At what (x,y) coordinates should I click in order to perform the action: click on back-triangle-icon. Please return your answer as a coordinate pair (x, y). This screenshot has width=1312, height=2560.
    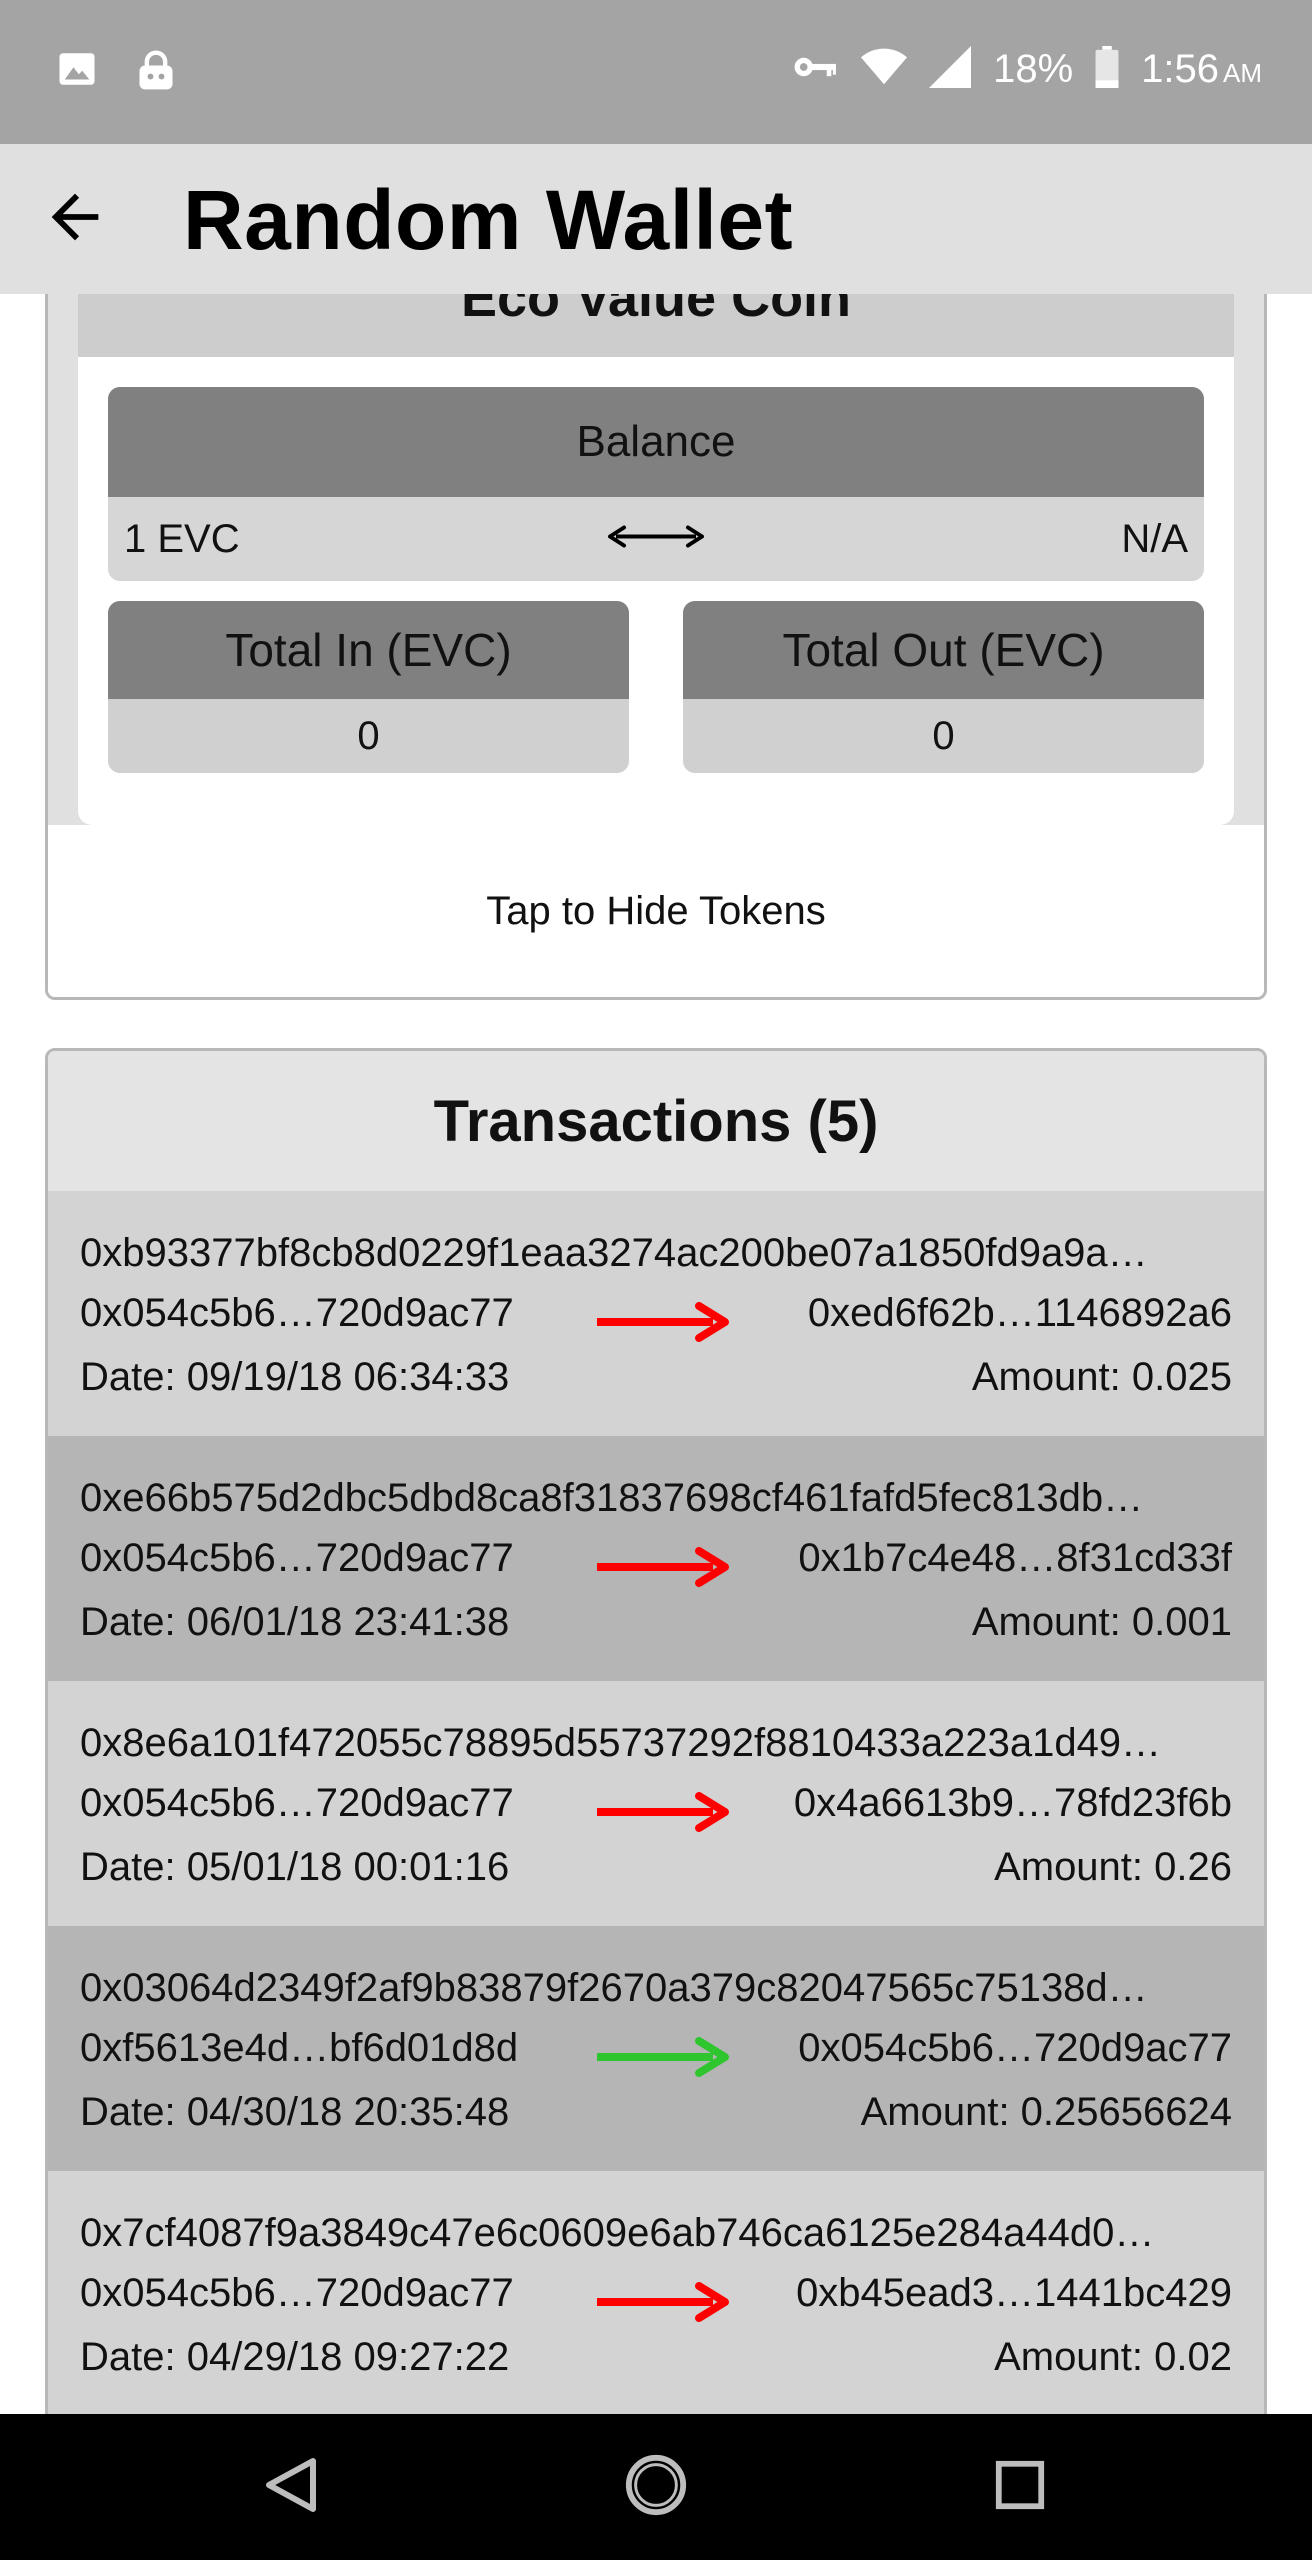
    Looking at the image, I should click on (291, 2487).